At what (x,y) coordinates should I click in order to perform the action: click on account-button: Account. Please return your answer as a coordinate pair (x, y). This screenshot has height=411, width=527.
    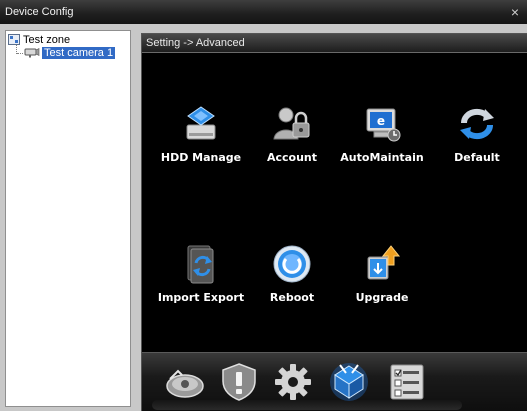
    Looking at the image, I should click on (292, 133).